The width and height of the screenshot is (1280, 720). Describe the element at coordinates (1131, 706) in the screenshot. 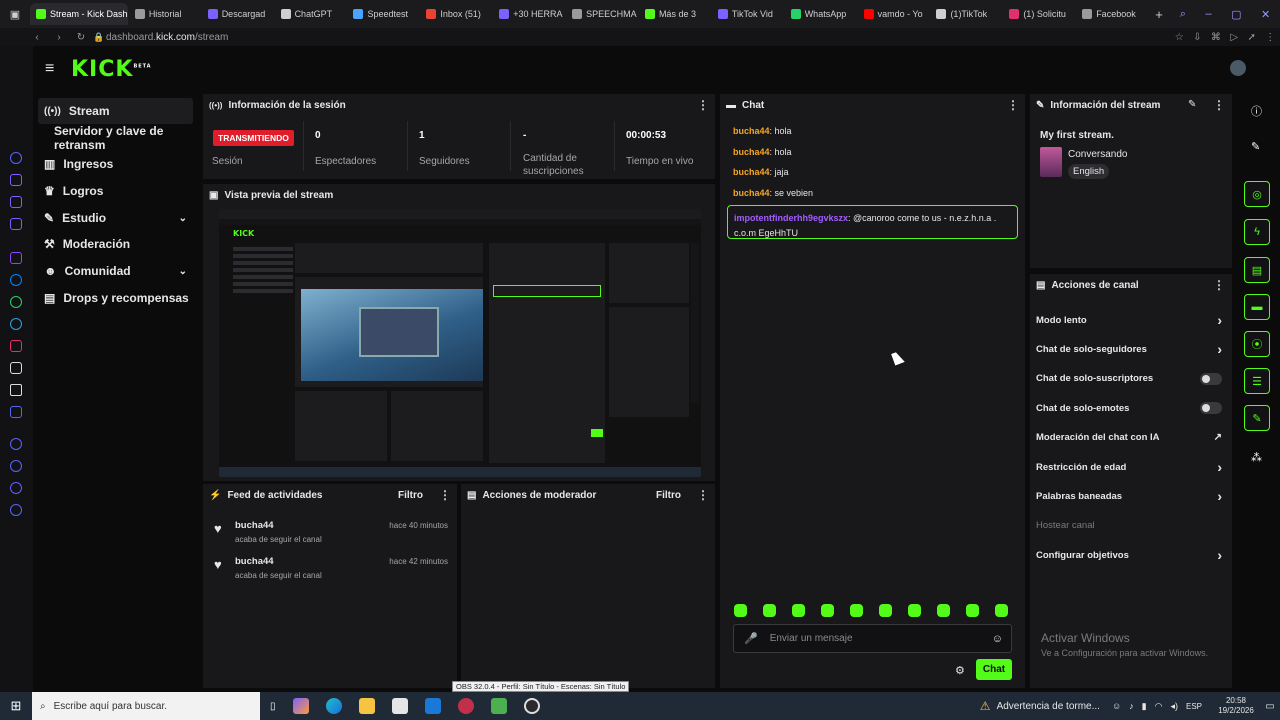

I see `mic-icon: ♪` at that location.